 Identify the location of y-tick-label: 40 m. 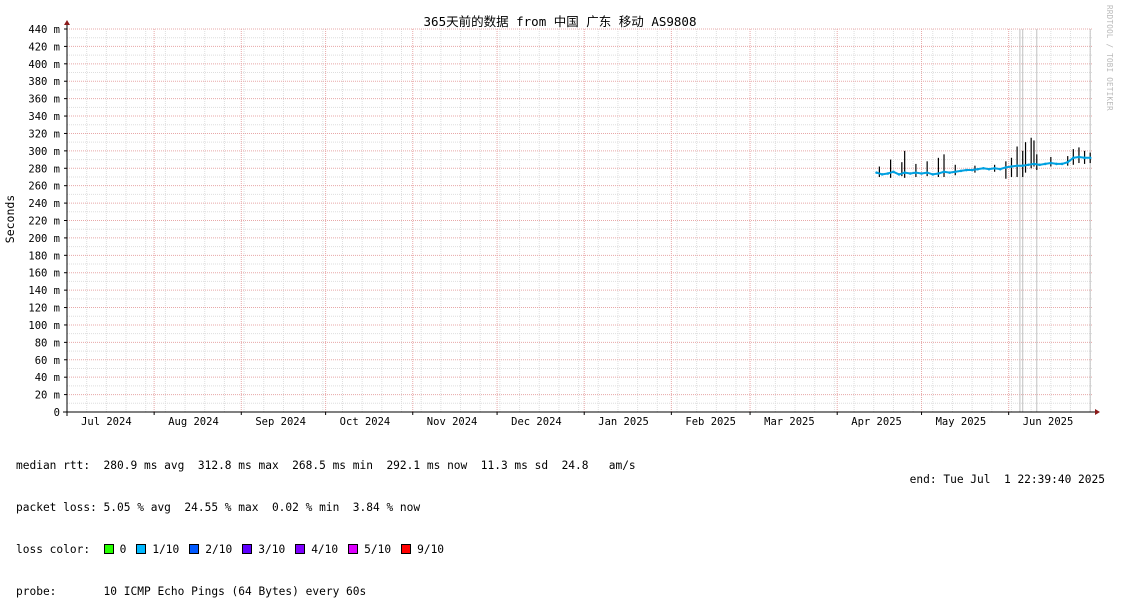
(47, 378).